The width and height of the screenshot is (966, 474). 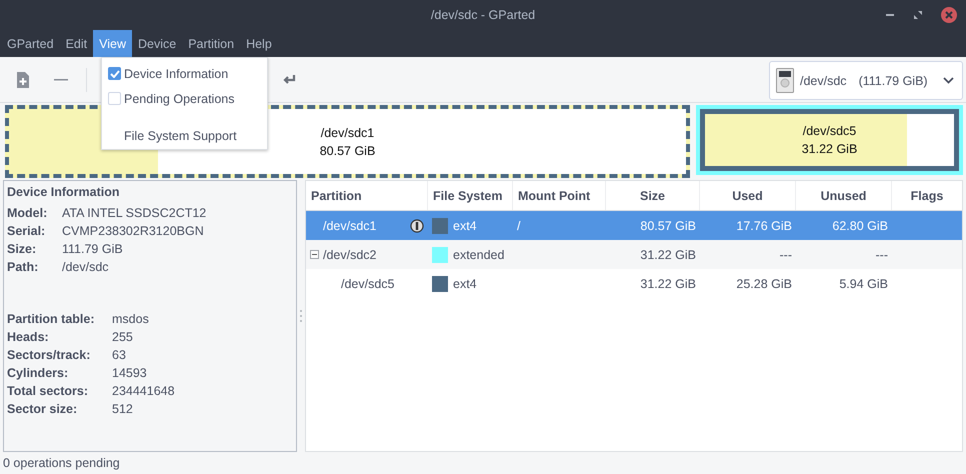 I want to click on maximize-icon, so click(x=918, y=15).